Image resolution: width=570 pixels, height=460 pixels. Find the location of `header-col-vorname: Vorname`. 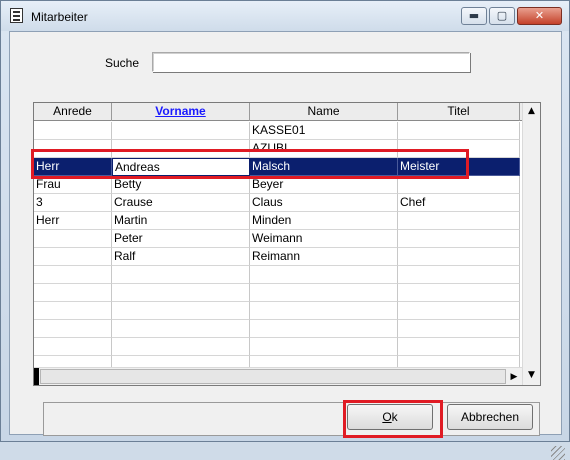

header-col-vorname: Vorname is located at coordinates (181, 112).